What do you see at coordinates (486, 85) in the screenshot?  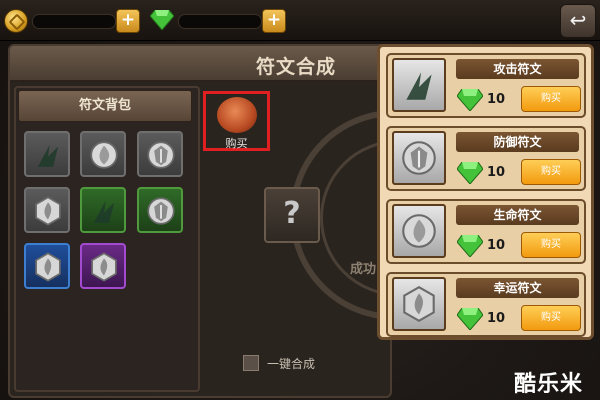 I see `shop-item-card: 攻击符文 10 购买` at bounding box center [486, 85].